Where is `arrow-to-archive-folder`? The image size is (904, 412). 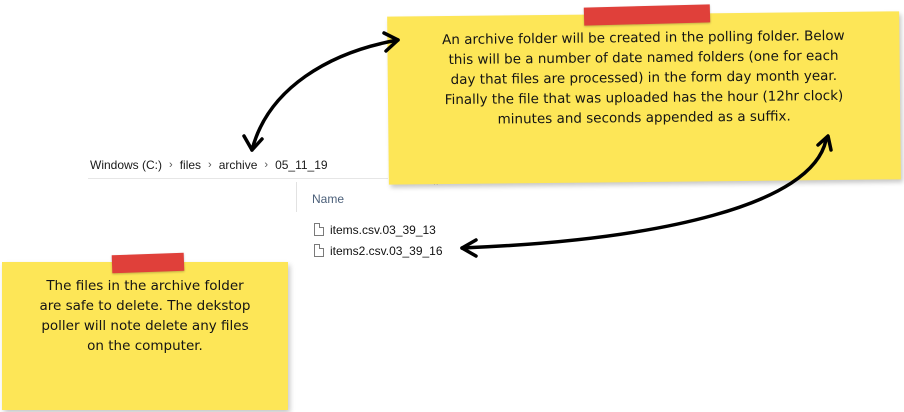
arrow-to-archive-folder is located at coordinates (325, 95).